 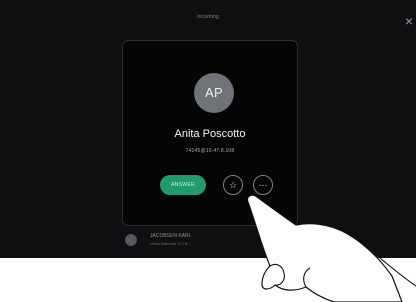 I want to click on caller-address: 74145@10.47.8.108, so click(x=210, y=151).